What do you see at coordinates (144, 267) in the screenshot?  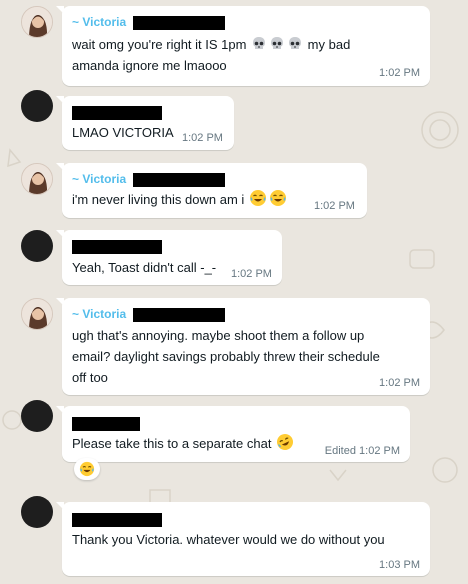 I see `message-text: Yeah, Toast didn't call -_-` at bounding box center [144, 267].